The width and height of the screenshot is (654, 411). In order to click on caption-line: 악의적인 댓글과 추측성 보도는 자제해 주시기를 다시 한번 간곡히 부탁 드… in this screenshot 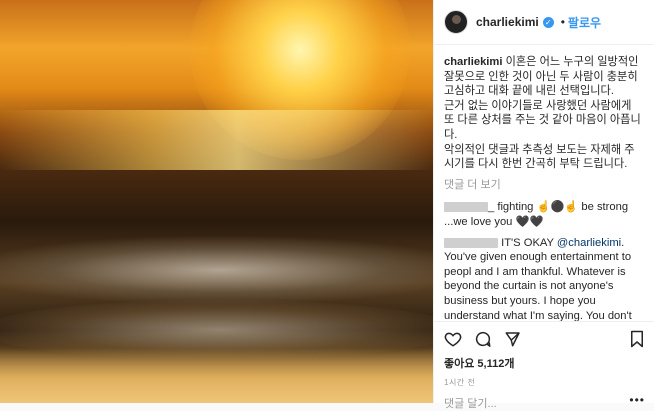, I will do `click(539, 157)`.